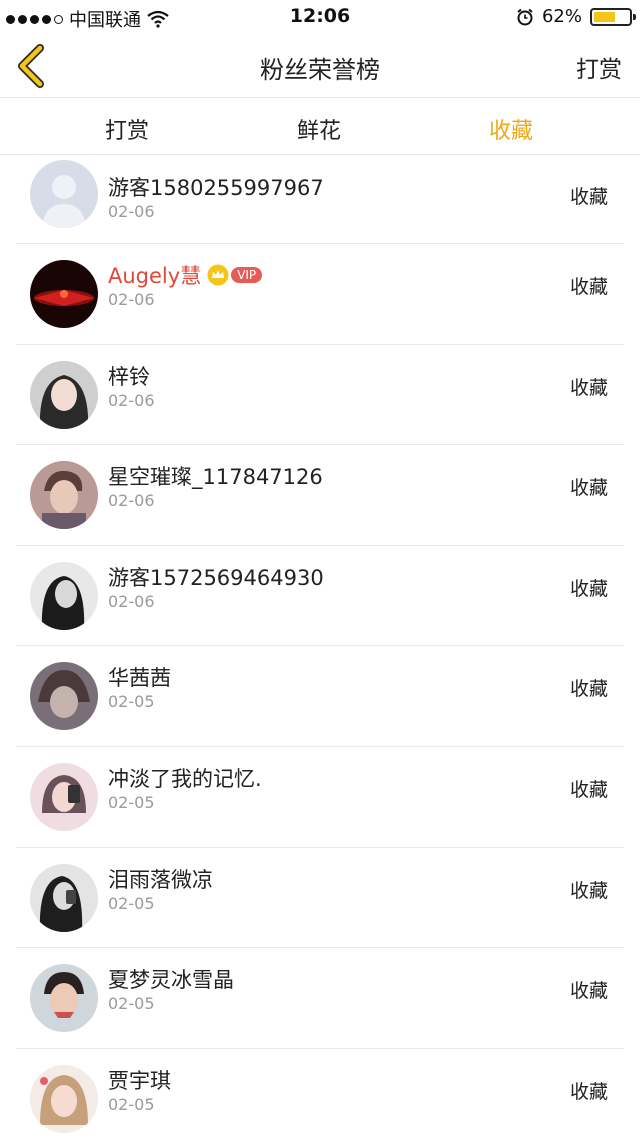 This screenshot has width=640, height=1138. Describe the element at coordinates (320, 17) in the screenshot. I see `status-bar: 中国联通 12:06 62%` at that location.